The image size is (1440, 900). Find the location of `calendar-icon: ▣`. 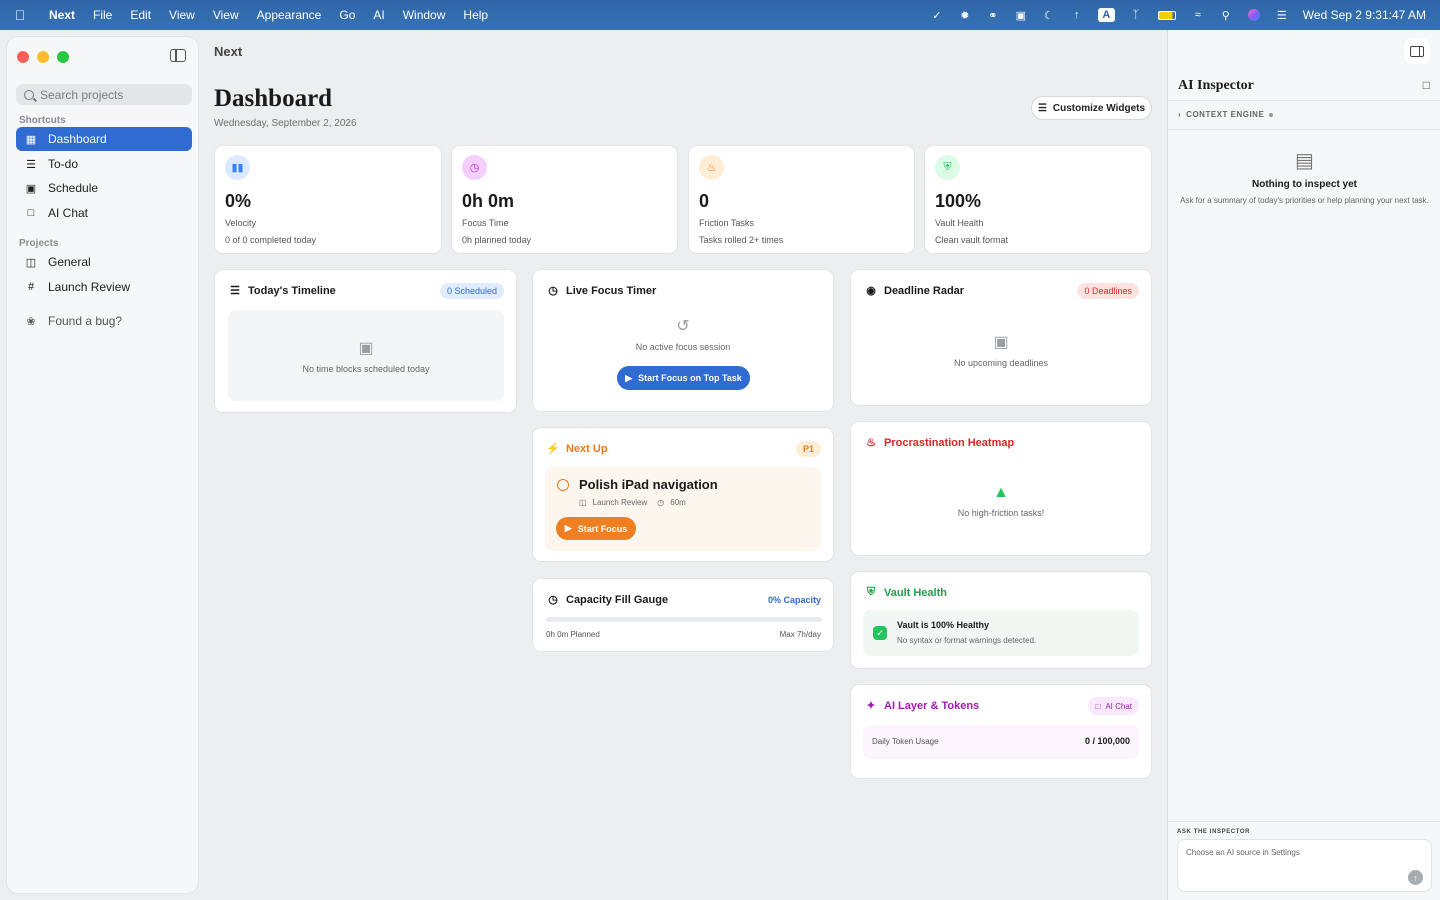

calendar-icon: ▣ is located at coordinates (31, 188).